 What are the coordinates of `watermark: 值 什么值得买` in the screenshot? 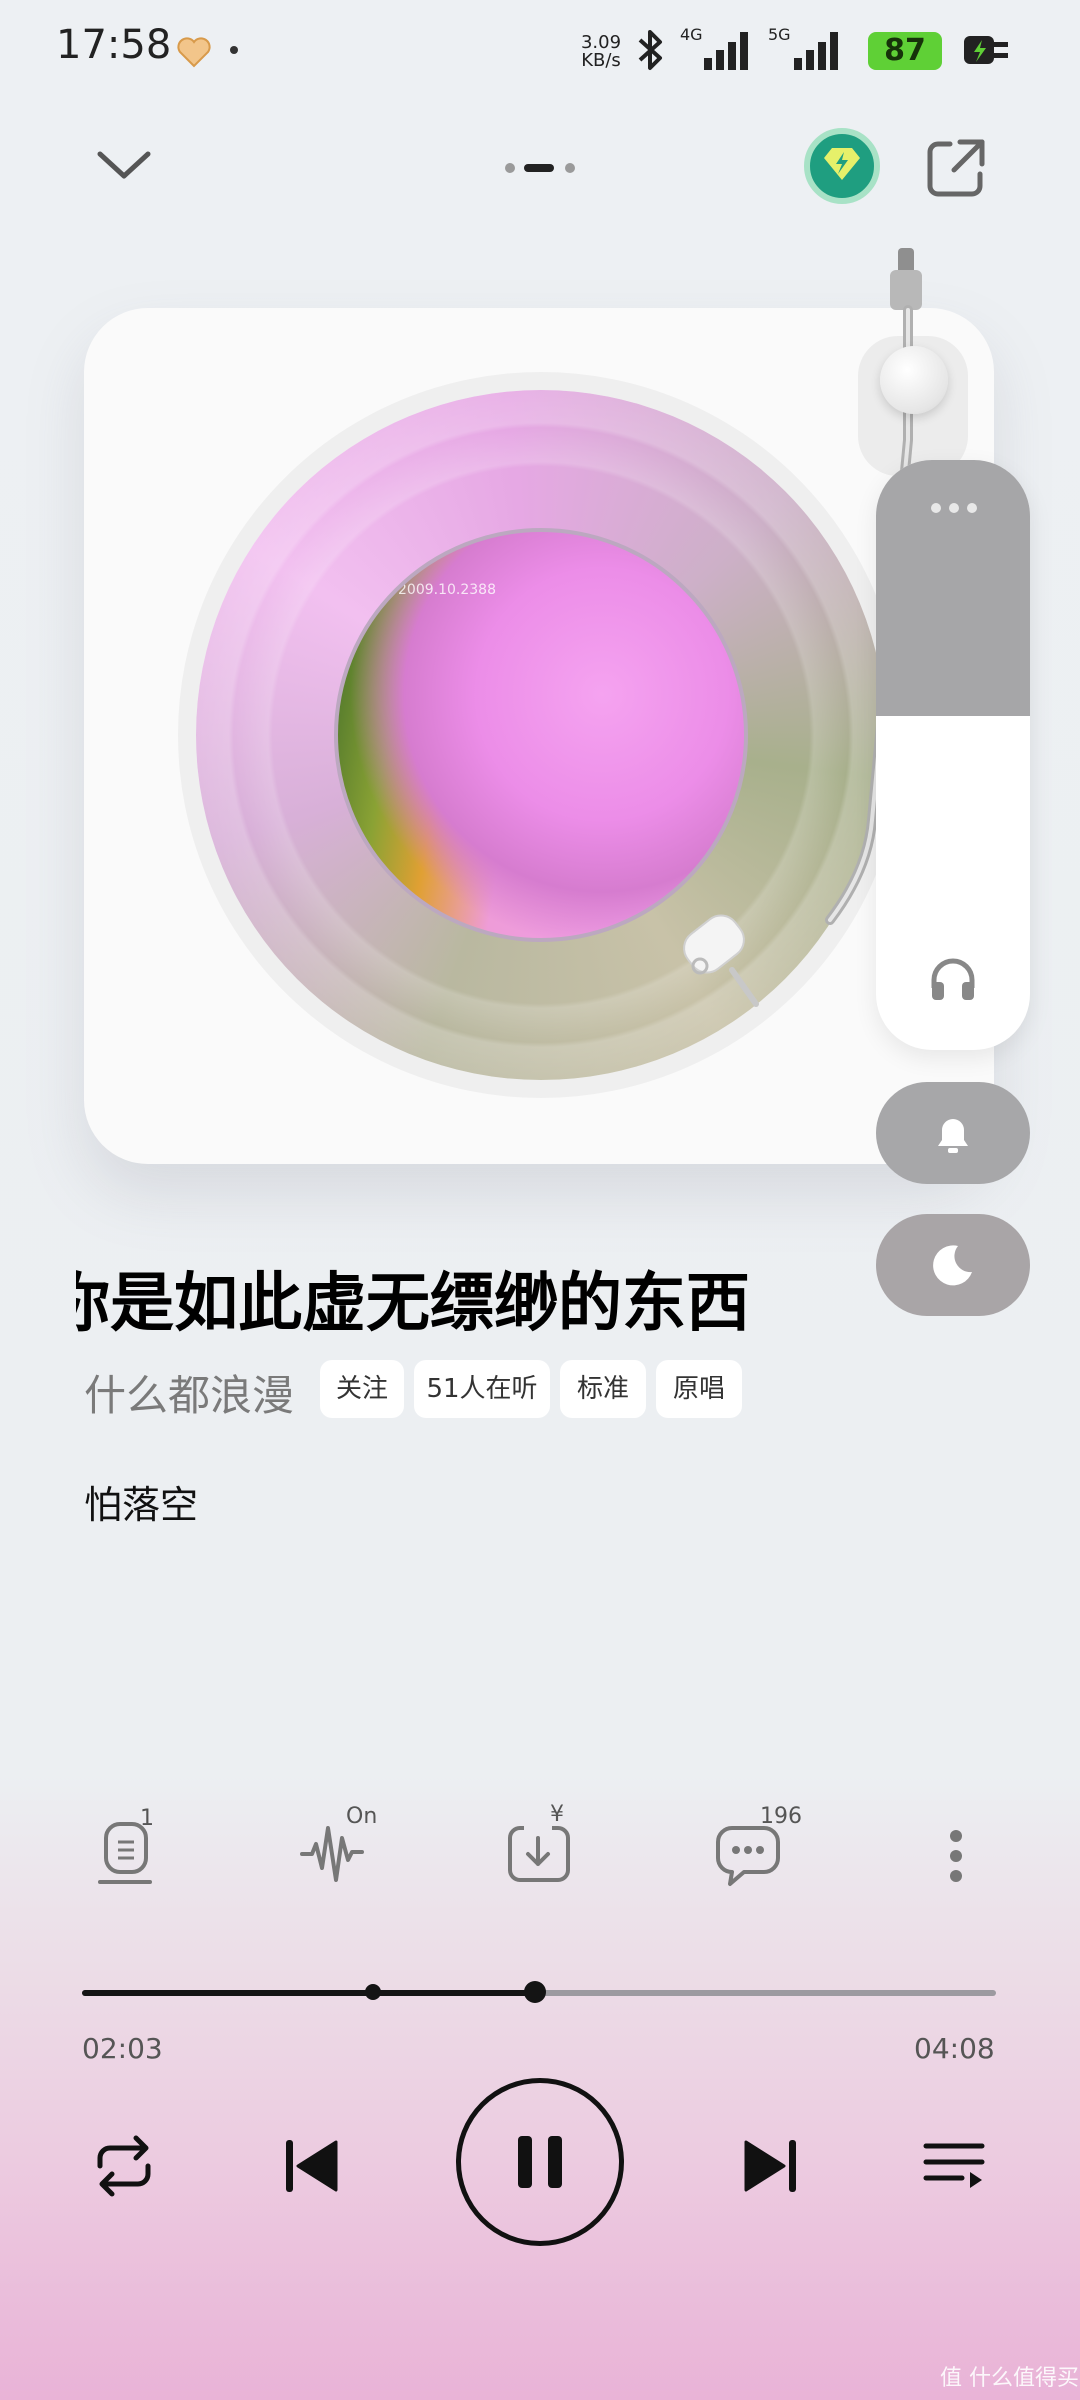 It's located at (1009, 2378).